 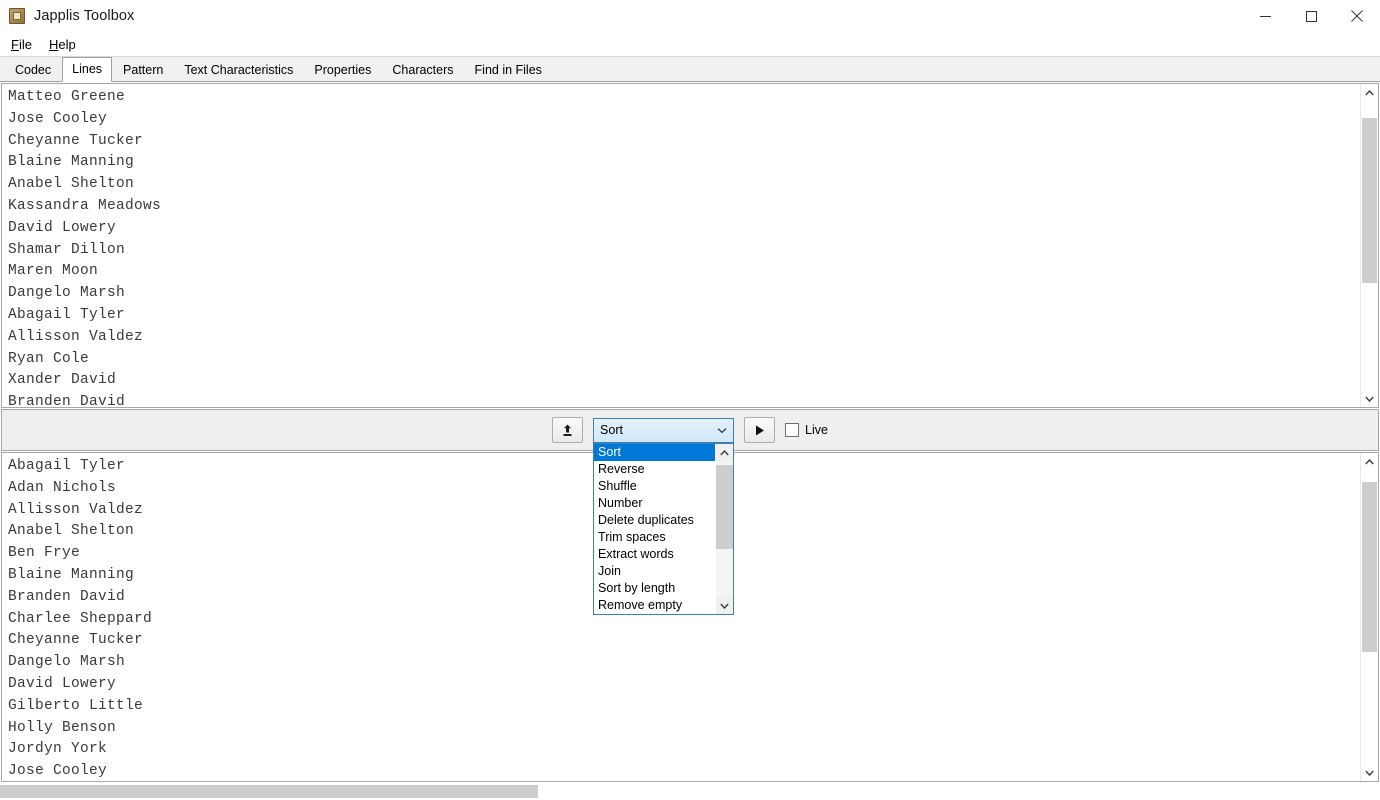 What do you see at coordinates (67, 249) in the screenshot?
I see `input-line: Shamar Dillon` at bounding box center [67, 249].